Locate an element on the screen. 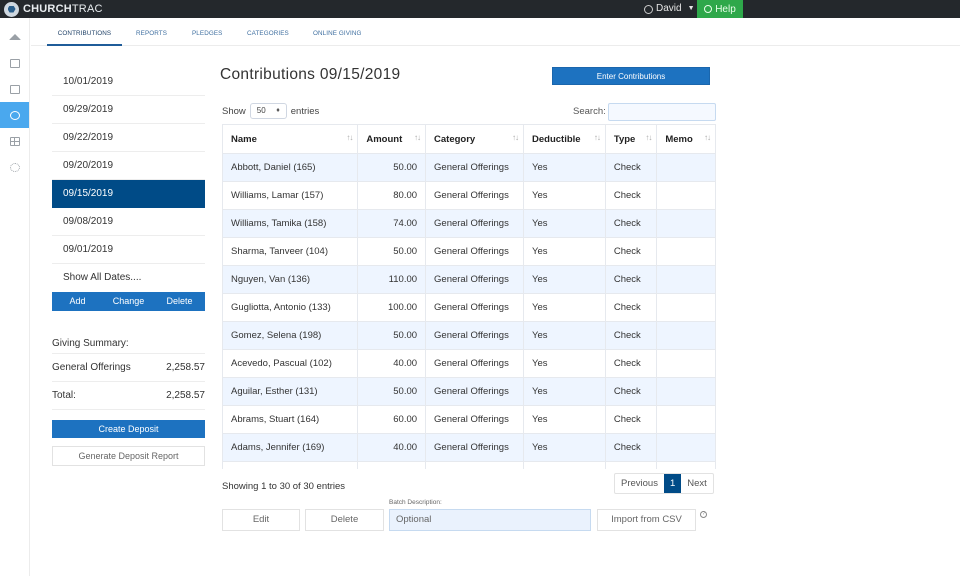  page-length-control: Show 50 entries is located at coordinates (270, 111).